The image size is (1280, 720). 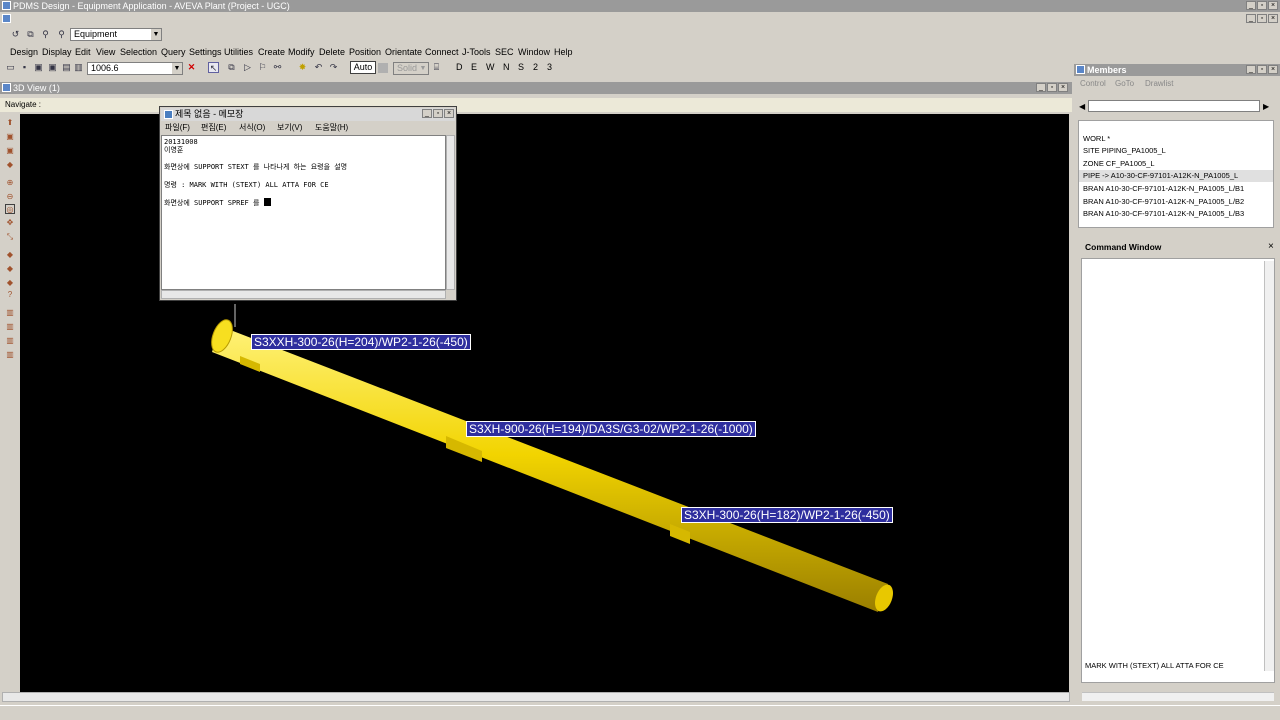 What do you see at coordinates (302, 67) in the screenshot?
I see `explode-icon: ✸` at bounding box center [302, 67].